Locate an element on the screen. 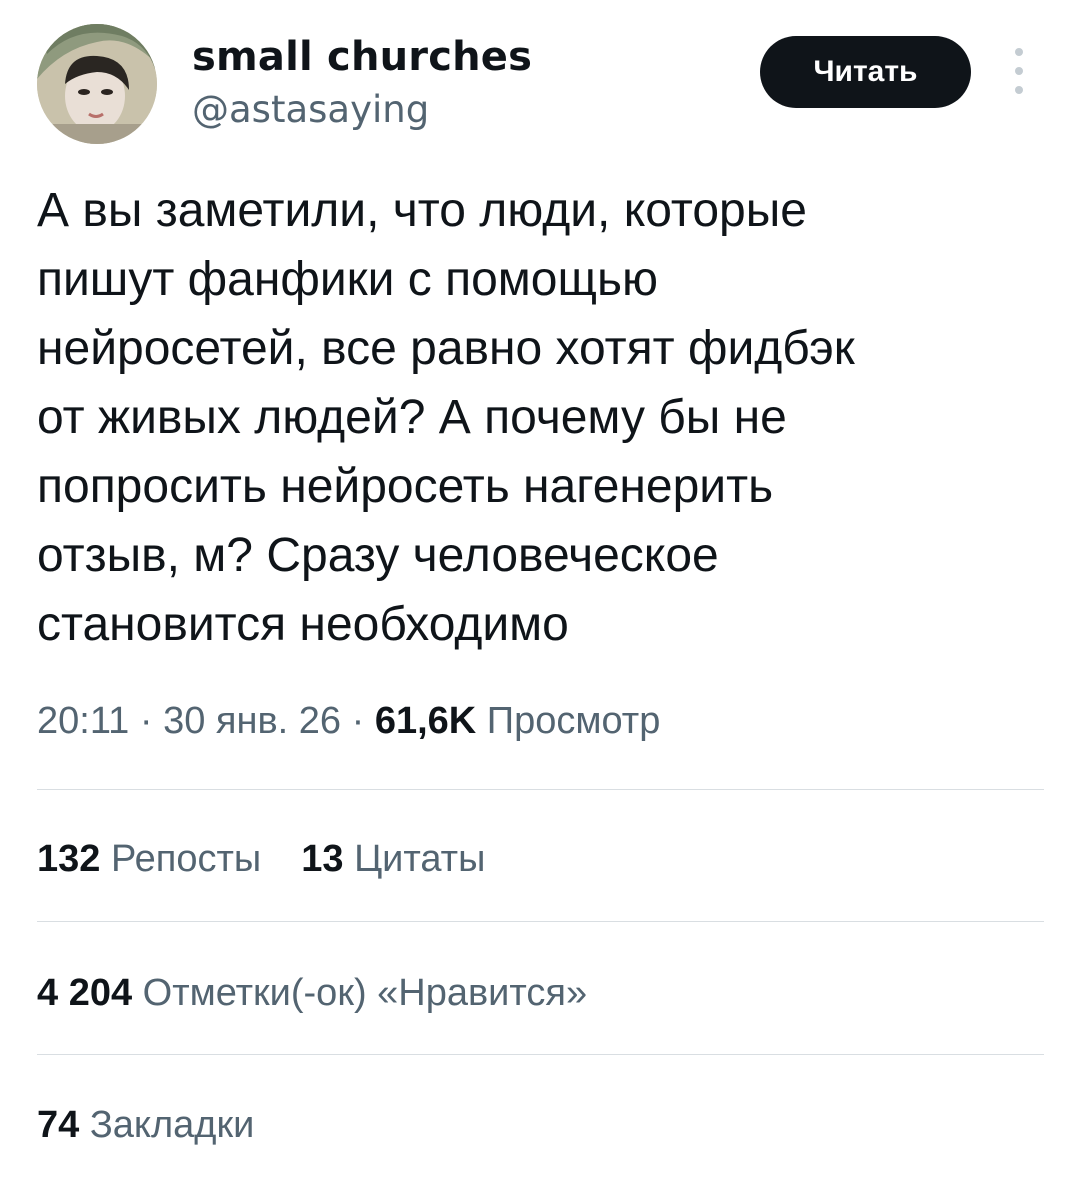 The height and width of the screenshot is (1185, 1080). quotes-label: Цитаты is located at coordinates (420, 859).